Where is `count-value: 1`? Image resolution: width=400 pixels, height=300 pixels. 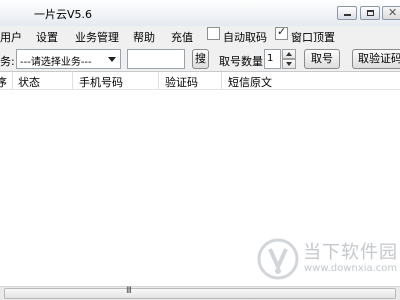 count-value: 1 is located at coordinates (270, 58).